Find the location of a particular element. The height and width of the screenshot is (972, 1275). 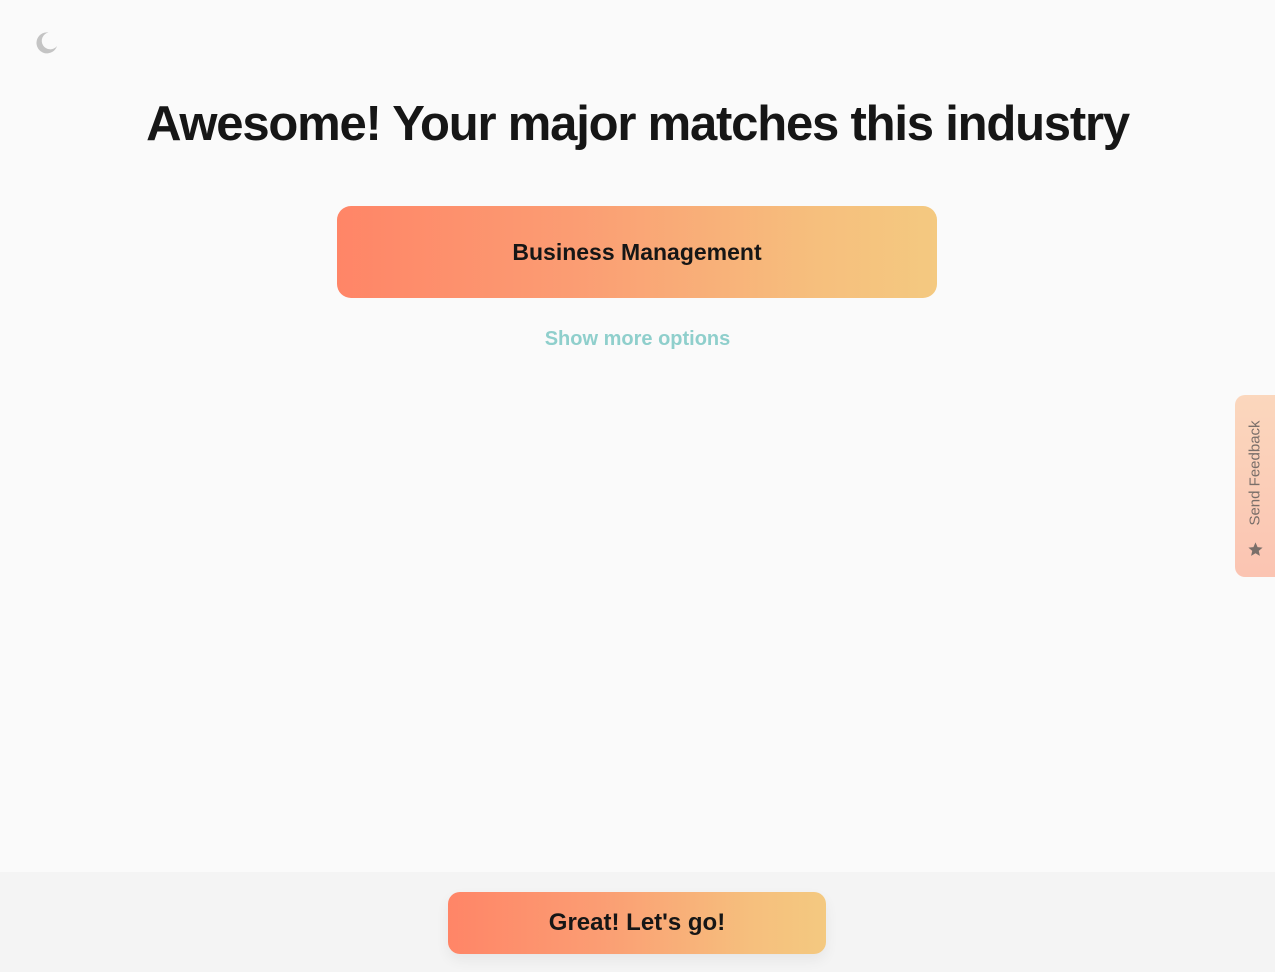

industry-option-label: Business Management is located at coordinates (637, 251).